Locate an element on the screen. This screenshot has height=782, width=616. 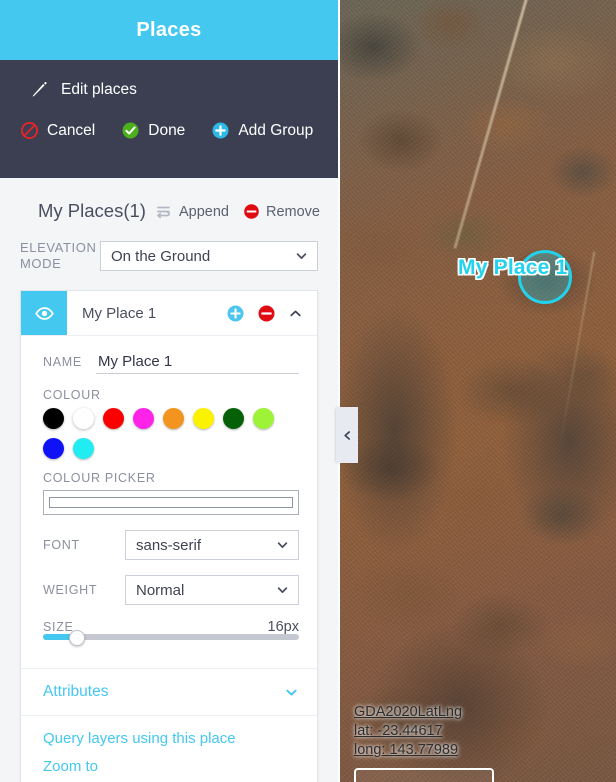
elevation-mode-row: ELEVATION MODE On the Ground is located at coordinates (169, 247).